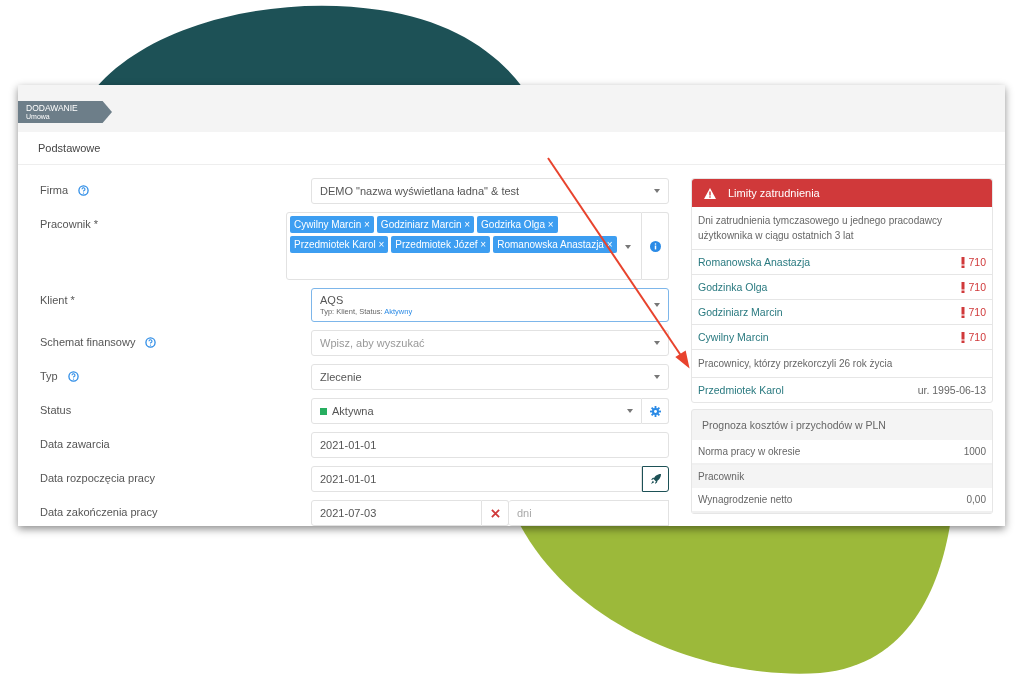 Image resolution: width=1024 pixels, height=683 pixels. I want to click on days-field: dni, so click(589, 513).